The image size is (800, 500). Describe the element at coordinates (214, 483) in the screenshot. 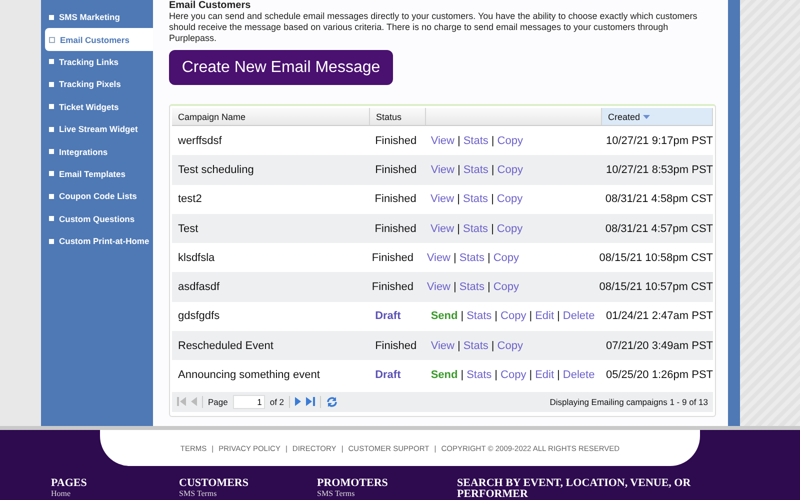

I see `footer-heading: CUSTOMERS` at that location.